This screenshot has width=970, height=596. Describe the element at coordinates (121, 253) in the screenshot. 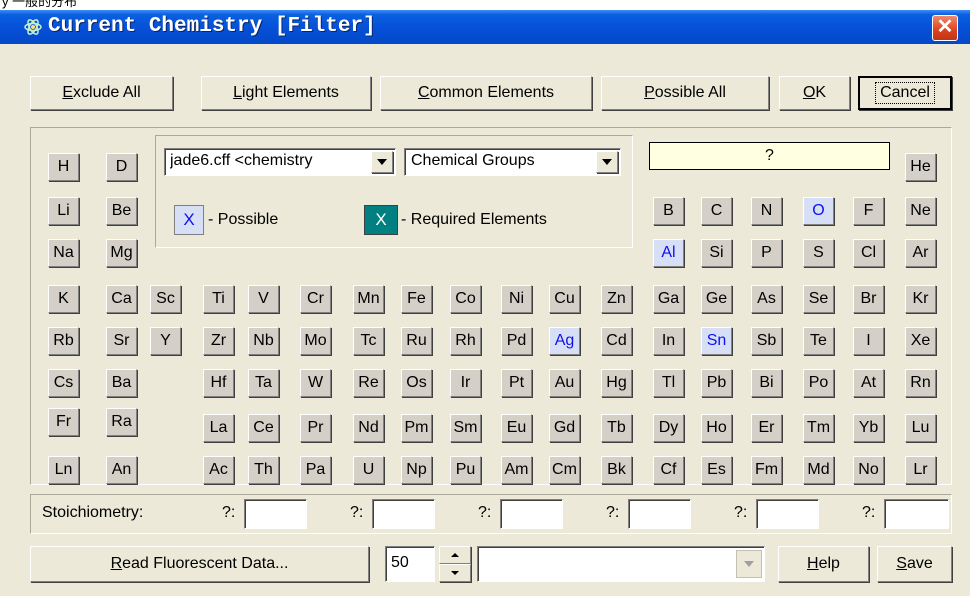

I see `element-mg-button: Mg` at that location.